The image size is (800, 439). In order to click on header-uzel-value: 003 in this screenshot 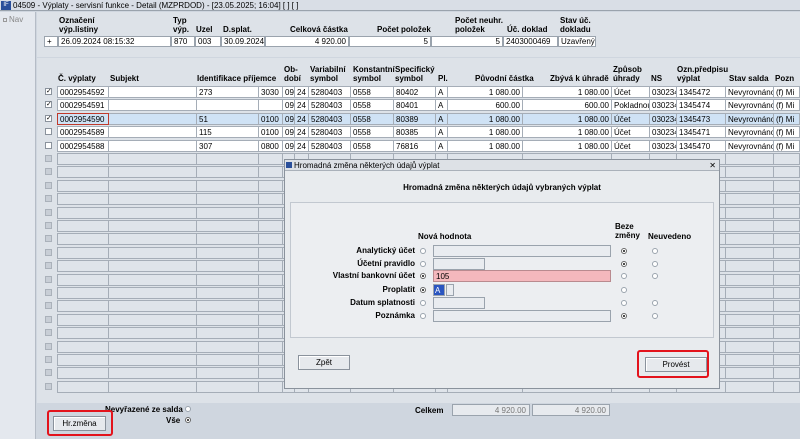, I will do `click(208, 41)`.